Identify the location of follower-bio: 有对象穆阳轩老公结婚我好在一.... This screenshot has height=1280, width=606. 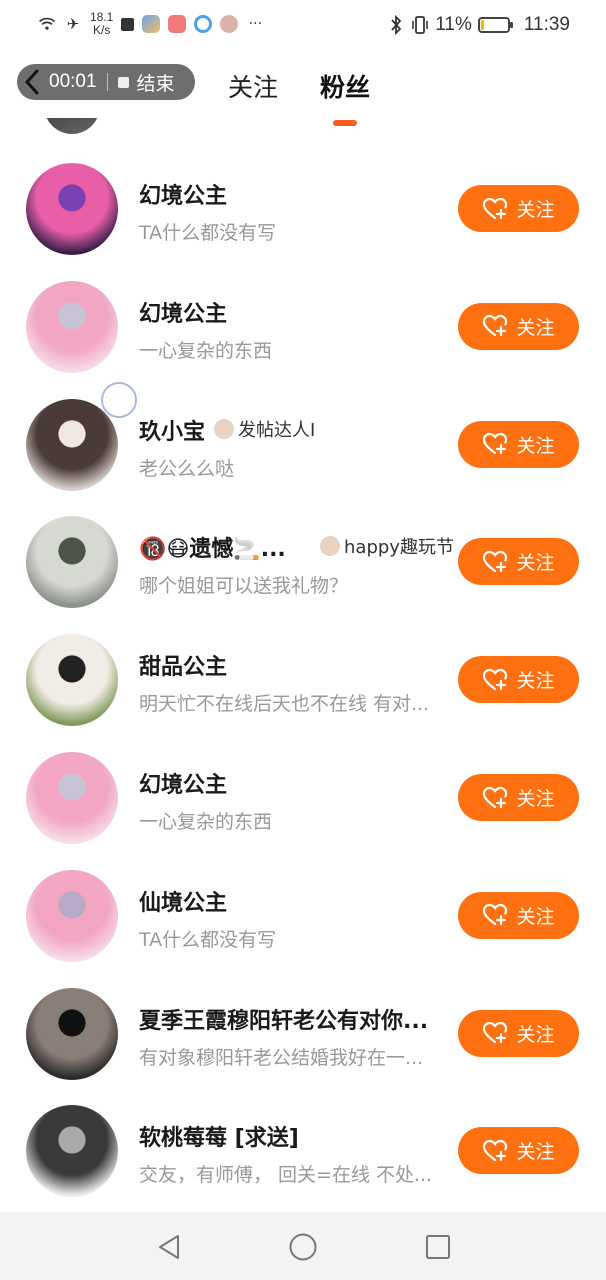
(281, 1057).